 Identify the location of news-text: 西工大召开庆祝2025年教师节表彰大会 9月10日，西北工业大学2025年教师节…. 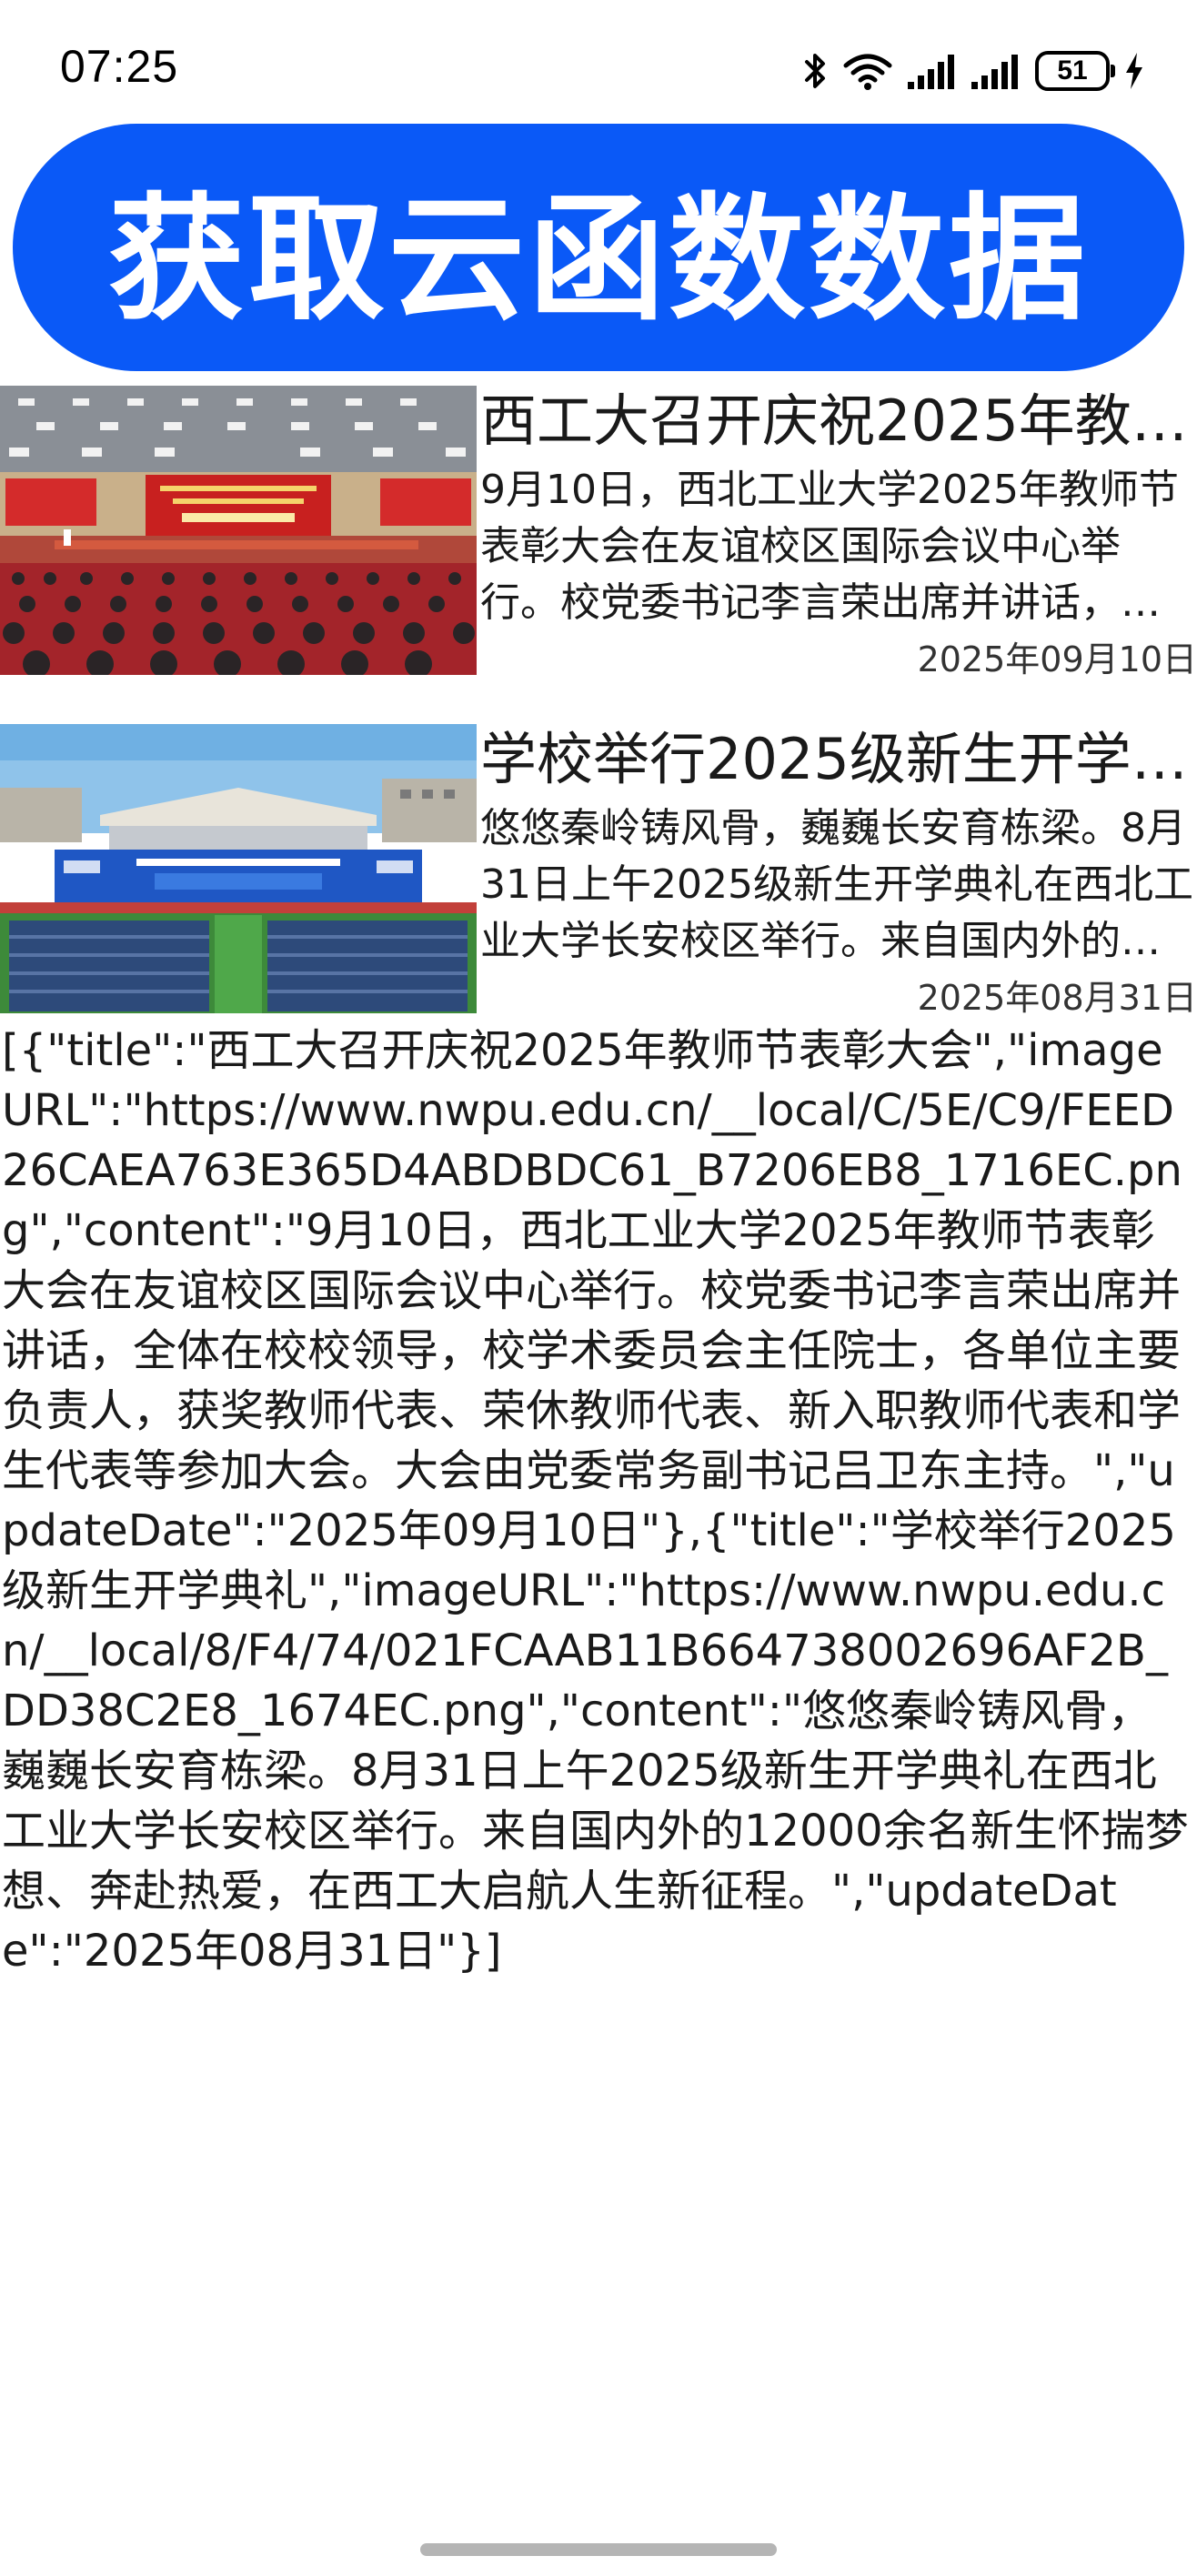
(836, 508).